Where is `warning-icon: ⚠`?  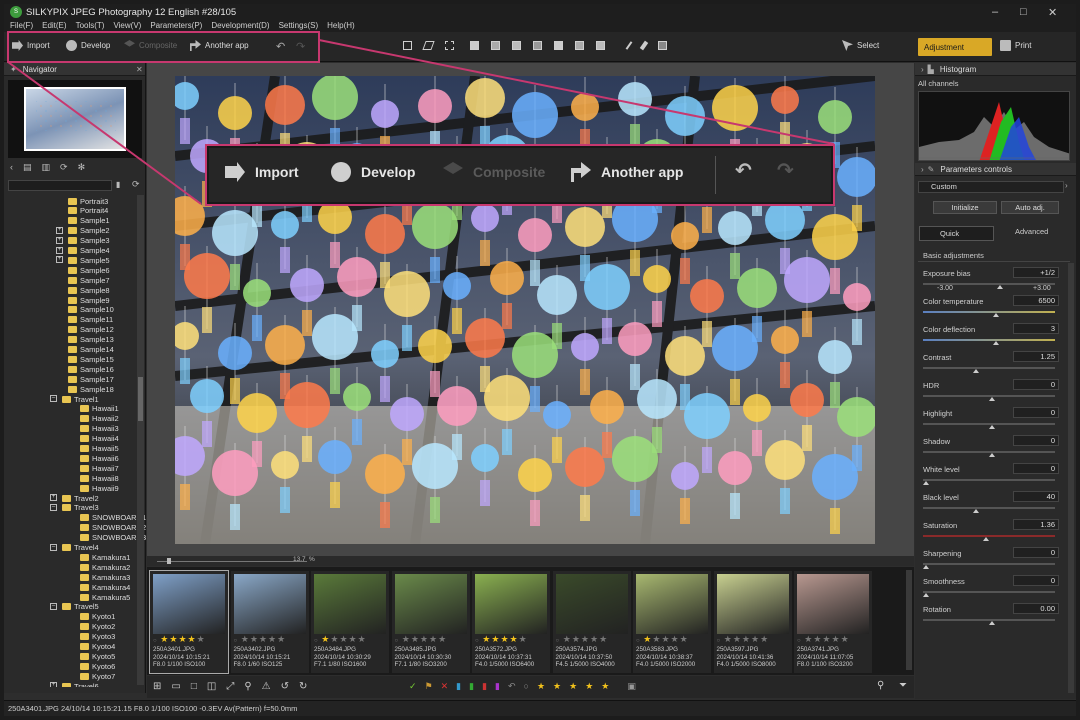 warning-icon: ⚠ is located at coordinates (266, 686).